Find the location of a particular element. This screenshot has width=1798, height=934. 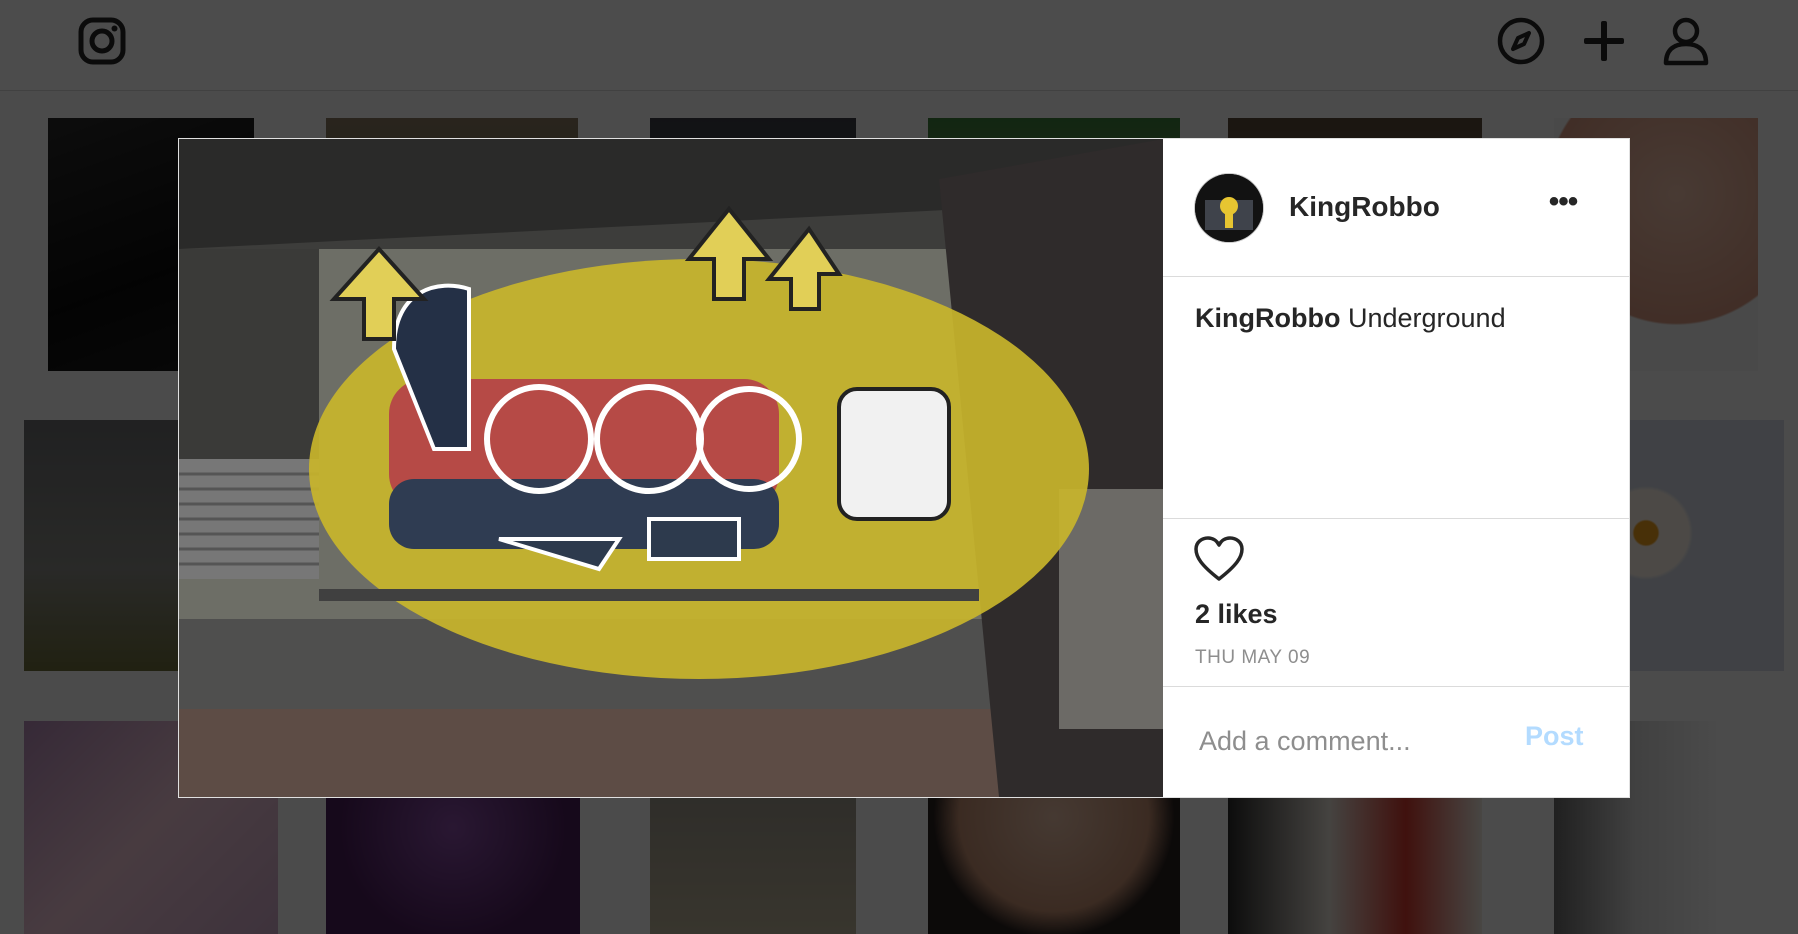

more-options-button: ••• is located at coordinates (1563, 202).